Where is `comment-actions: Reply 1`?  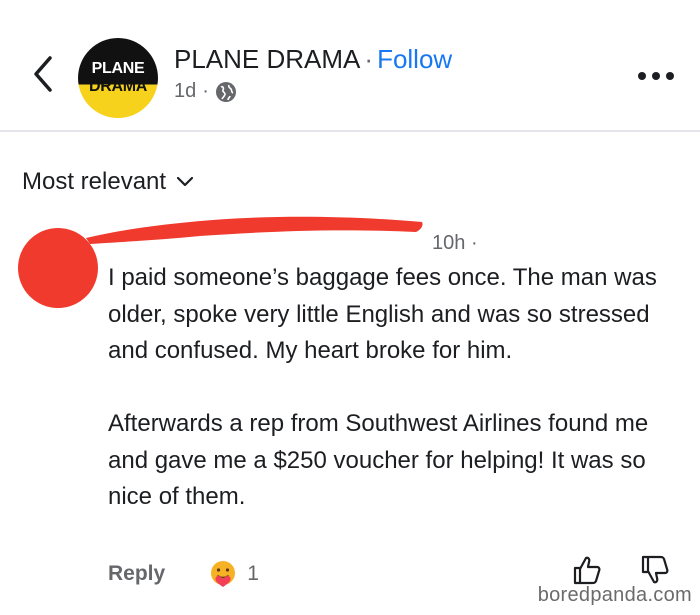 comment-actions: Reply 1 is located at coordinates (183, 574).